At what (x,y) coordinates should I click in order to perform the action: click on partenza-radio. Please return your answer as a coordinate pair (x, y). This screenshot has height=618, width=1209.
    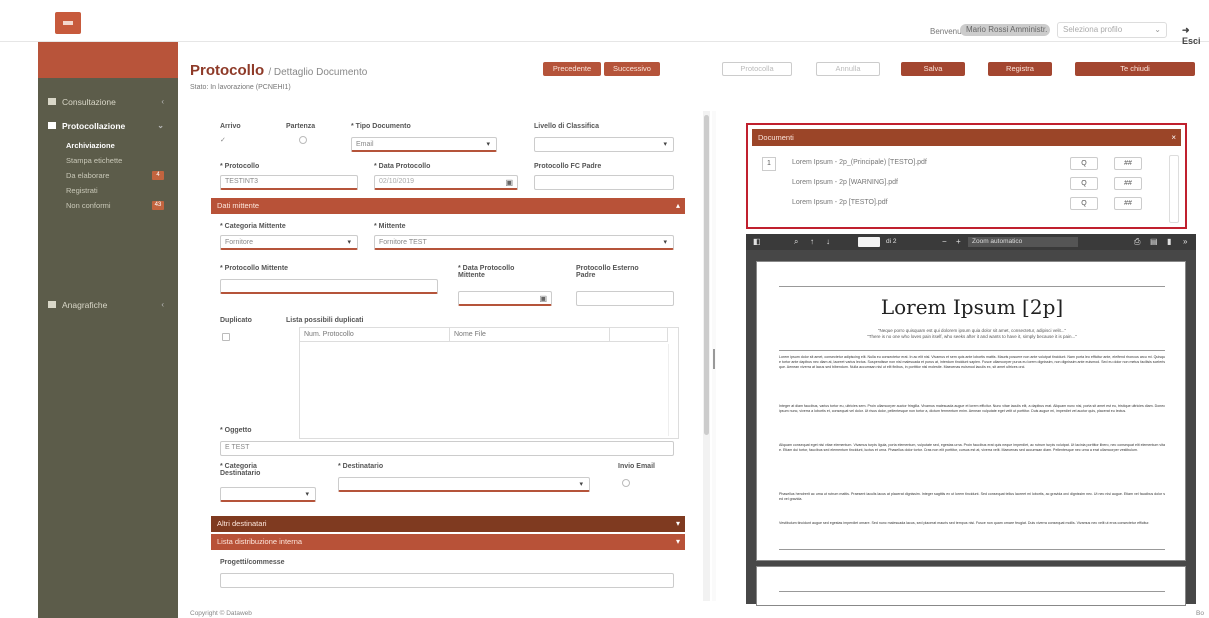
    Looking at the image, I should click on (303, 140).